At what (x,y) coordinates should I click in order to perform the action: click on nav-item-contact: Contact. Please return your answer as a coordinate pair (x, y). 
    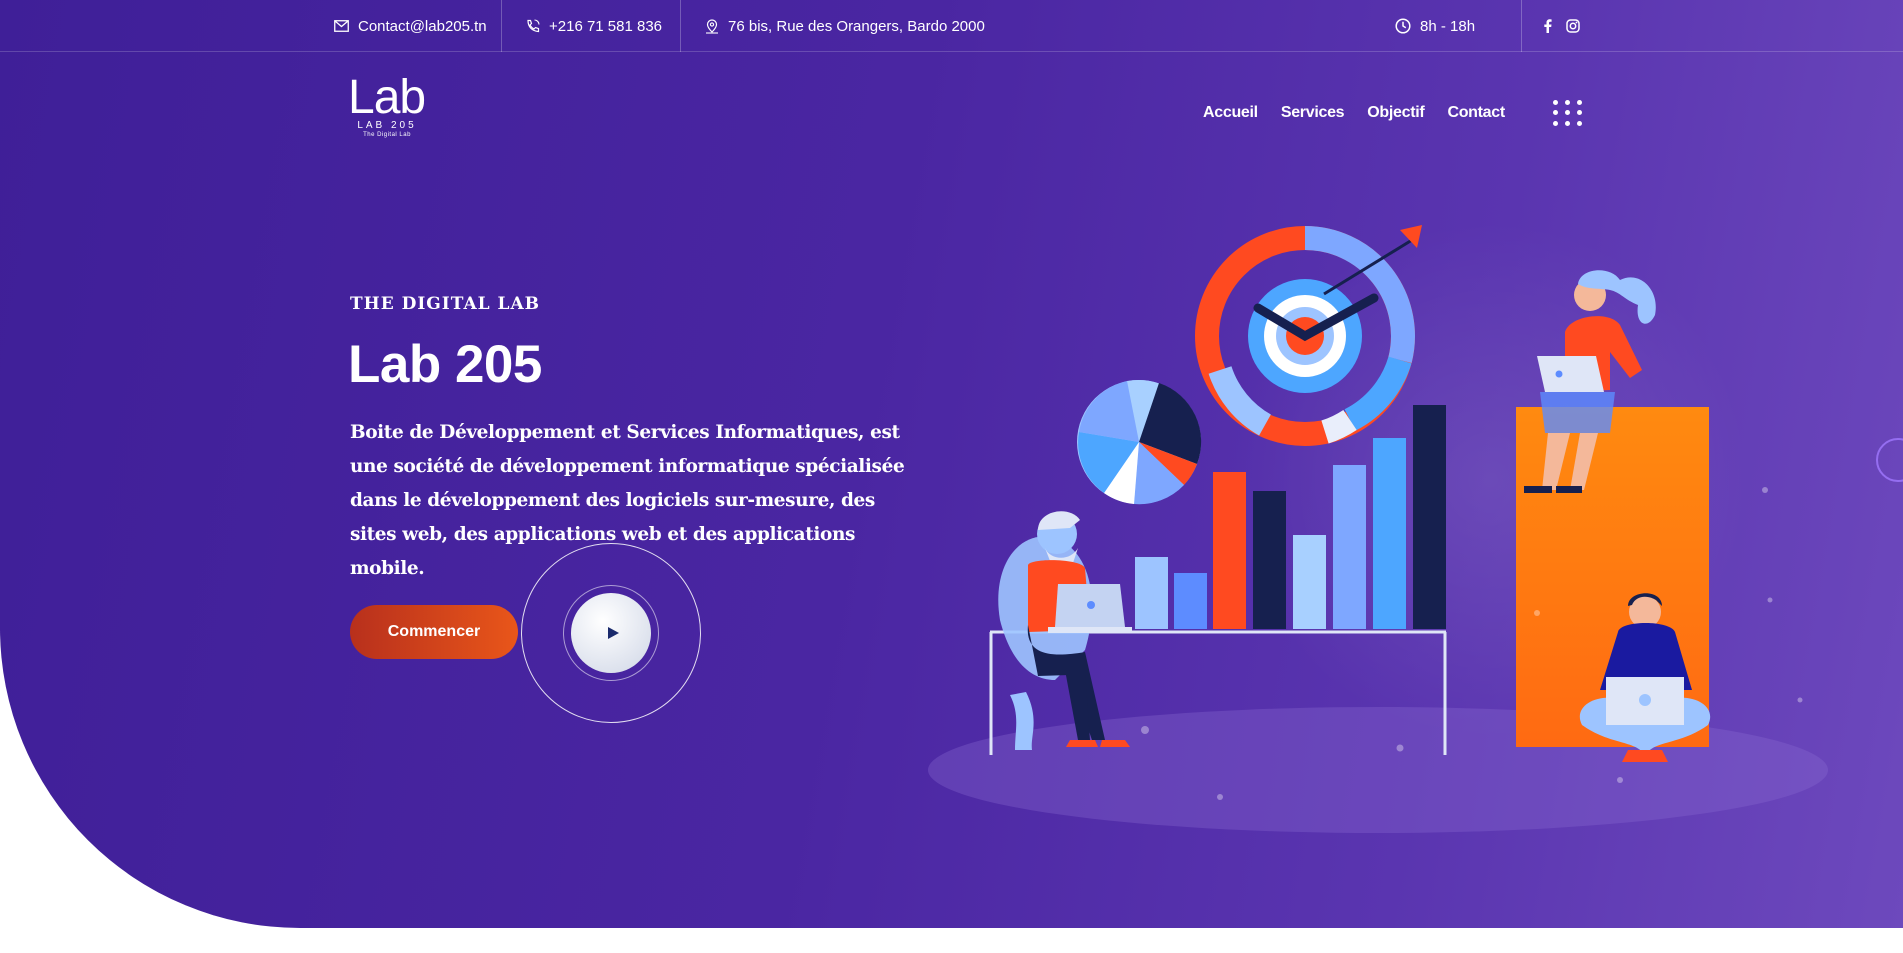
    Looking at the image, I should click on (1476, 113).